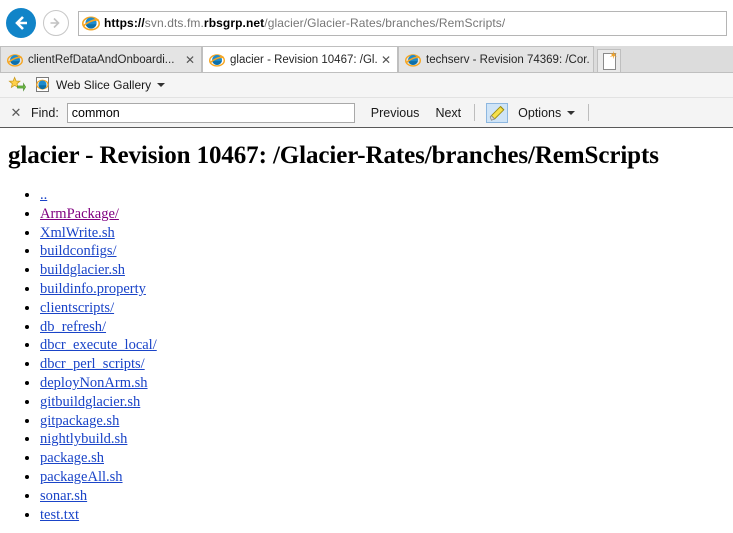 The width and height of the screenshot is (733, 533). Describe the element at coordinates (79, 421) in the screenshot. I see `directory-link: gitpackage.sh` at that location.